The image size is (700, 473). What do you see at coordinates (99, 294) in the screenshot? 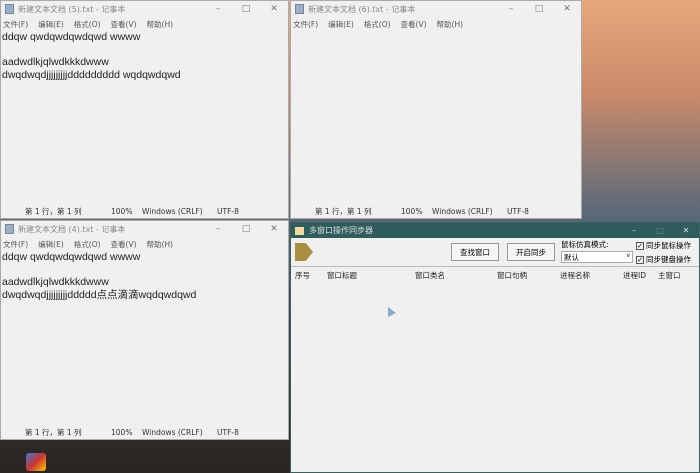
I see `text-line: dwqdwqdjjjjjjjjjddddd点点滴滴wqdqwdqwd` at bounding box center [99, 294].